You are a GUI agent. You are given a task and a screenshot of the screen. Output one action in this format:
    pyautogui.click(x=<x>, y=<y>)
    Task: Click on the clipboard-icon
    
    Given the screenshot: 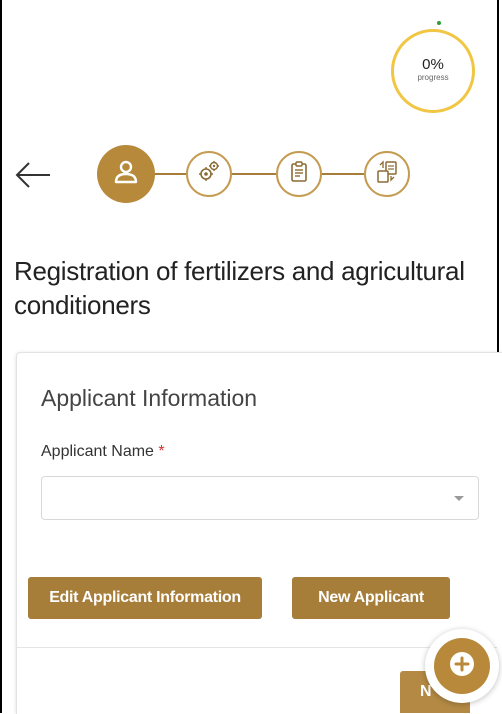 What is the action you would take?
    pyautogui.click(x=299, y=174)
    